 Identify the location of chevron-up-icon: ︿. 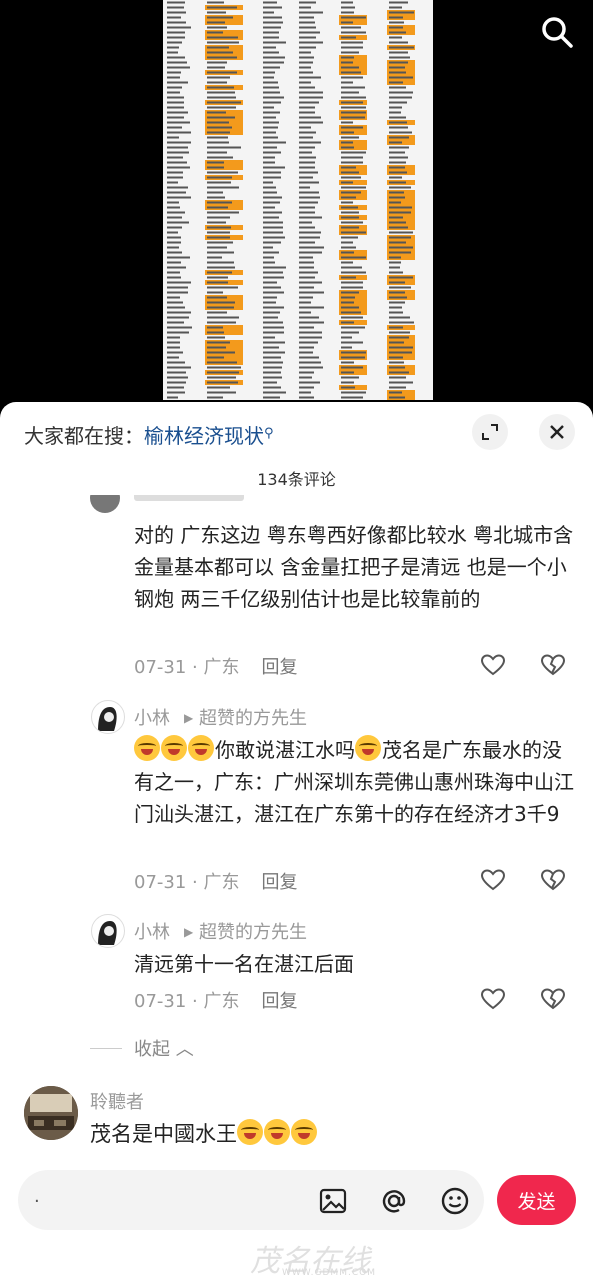
(182, 1049).